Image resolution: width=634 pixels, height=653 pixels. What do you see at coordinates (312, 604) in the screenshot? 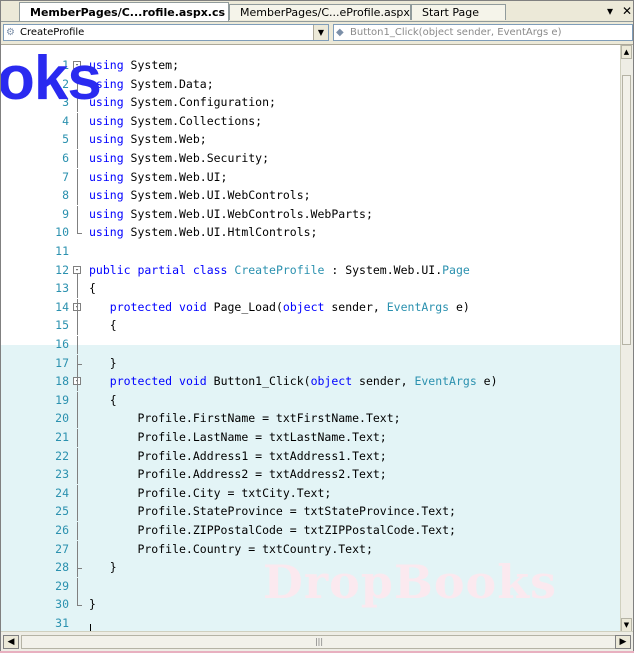
I see `code-line: 30}` at bounding box center [312, 604].